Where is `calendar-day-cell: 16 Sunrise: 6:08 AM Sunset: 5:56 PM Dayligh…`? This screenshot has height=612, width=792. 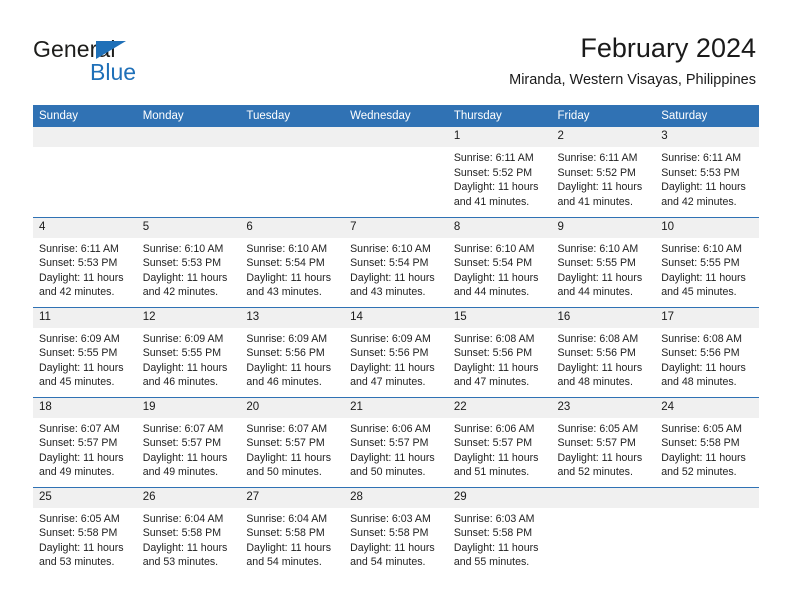 calendar-day-cell: 16 Sunrise: 6:08 AM Sunset: 5:56 PM Dayligh… is located at coordinates (603, 352).